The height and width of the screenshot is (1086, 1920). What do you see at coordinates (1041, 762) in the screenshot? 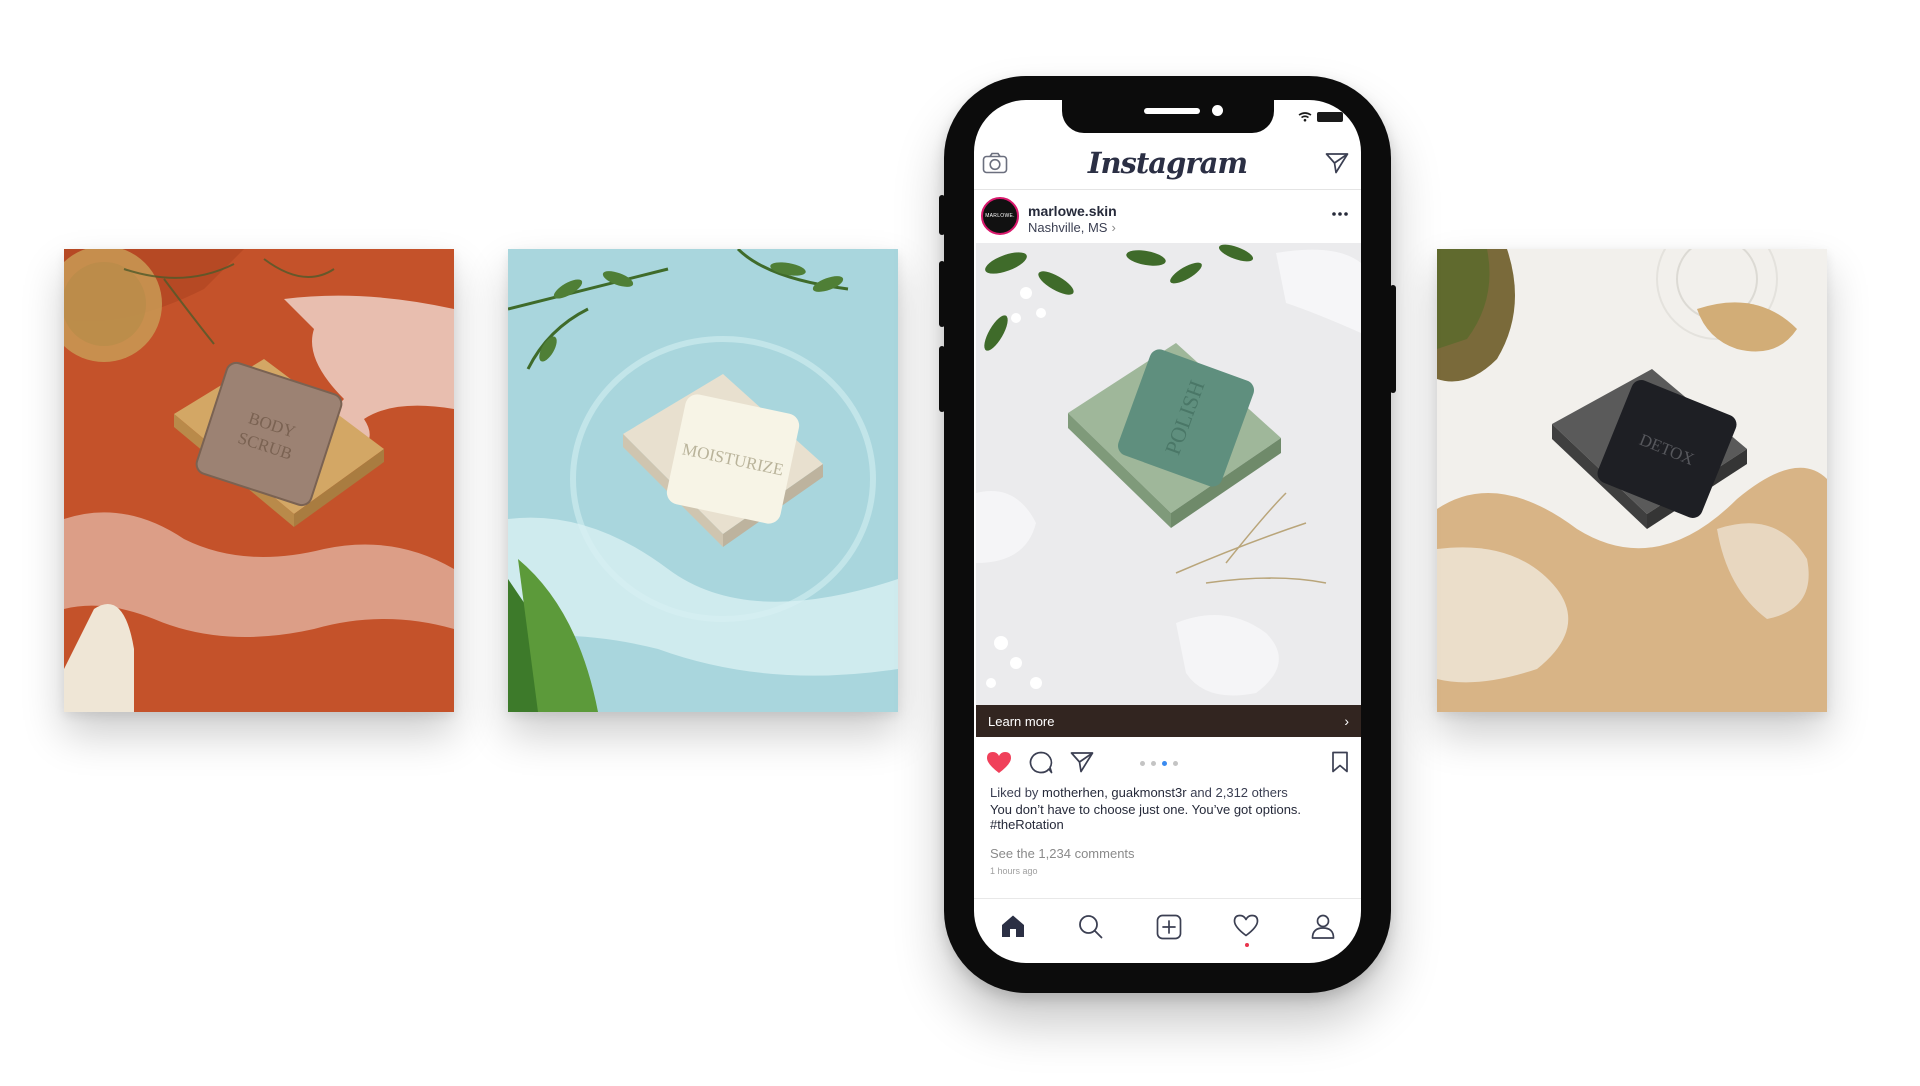
I see `comment-icon` at bounding box center [1041, 762].